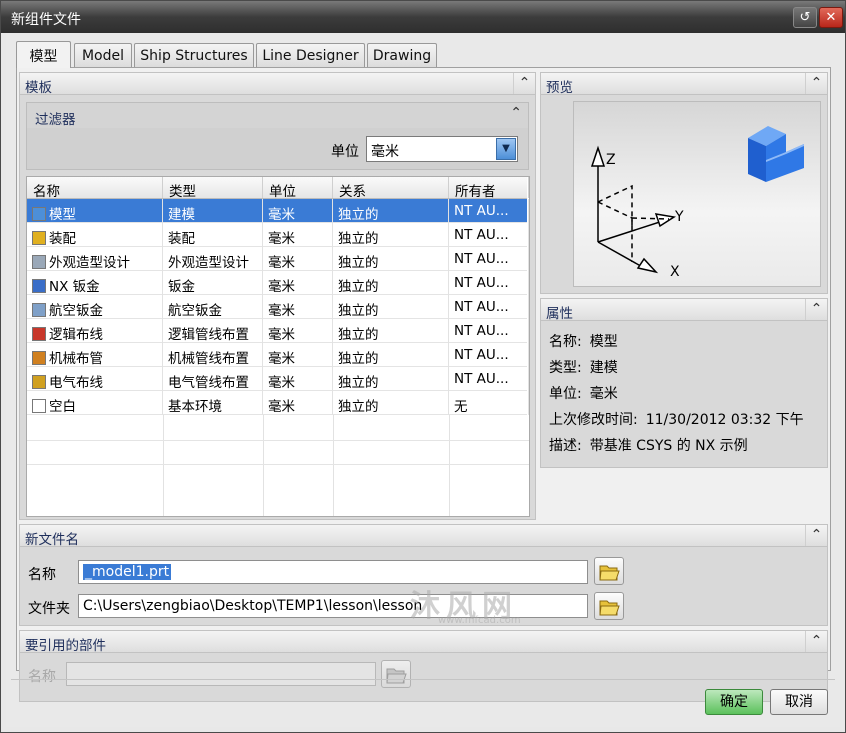  I want to click on table-cell-type: 机械管线布置, so click(213, 355).